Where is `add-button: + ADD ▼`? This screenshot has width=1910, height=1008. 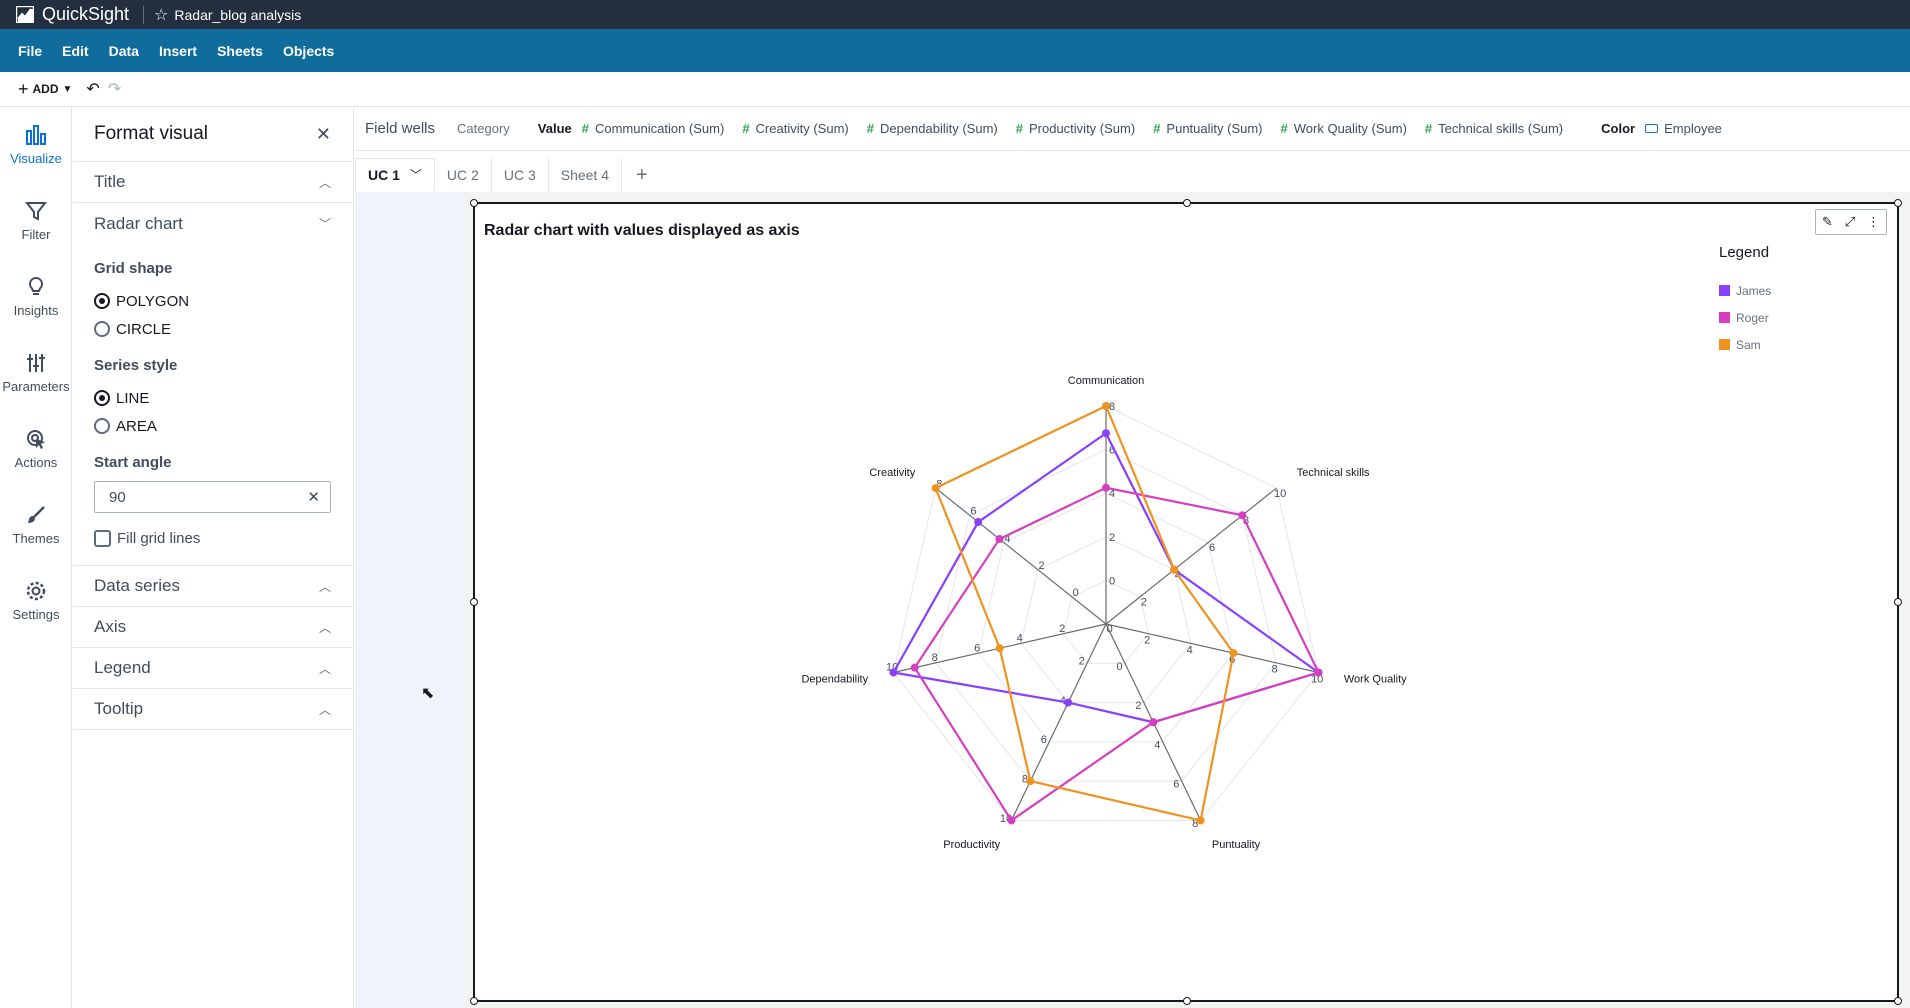 add-button: + ADD ▼ is located at coordinates (45, 89).